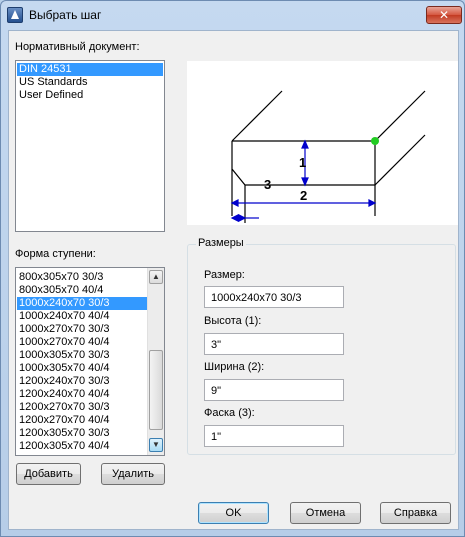 This screenshot has width=465, height=537. Describe the element at coordinates (82, 394) in the screenshot. I see `step-list-item: 1200x240x70 40/4` at that location.